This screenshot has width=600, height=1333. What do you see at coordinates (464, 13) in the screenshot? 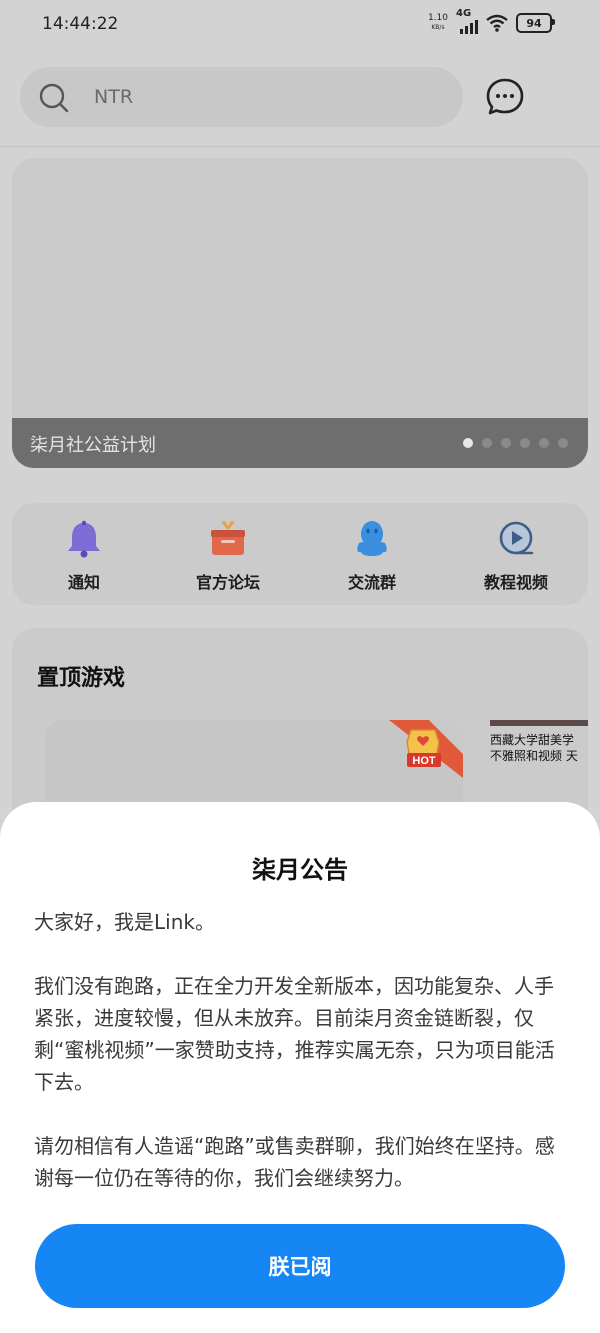
I see `network-type: 4G` at bounding box center [464, 13].